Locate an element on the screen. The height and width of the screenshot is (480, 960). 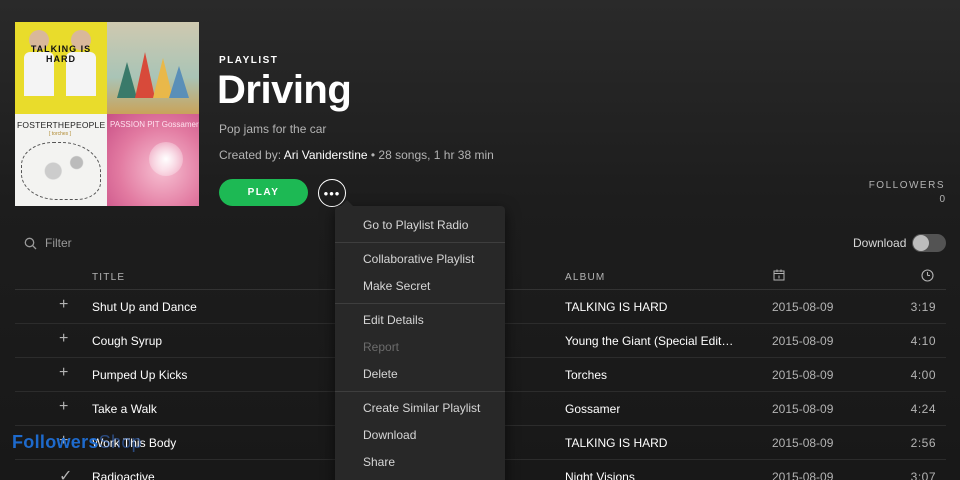
column-header-title: TITLE is located at coordinates (108, 277).